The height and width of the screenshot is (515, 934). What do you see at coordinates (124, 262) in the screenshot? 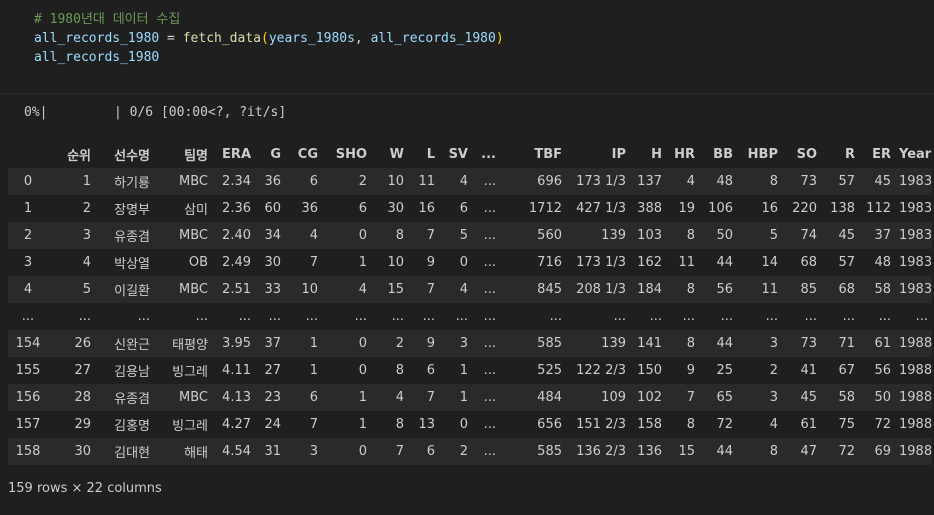
I see `table-cell: 박상열` at bounding box center [124, 262].